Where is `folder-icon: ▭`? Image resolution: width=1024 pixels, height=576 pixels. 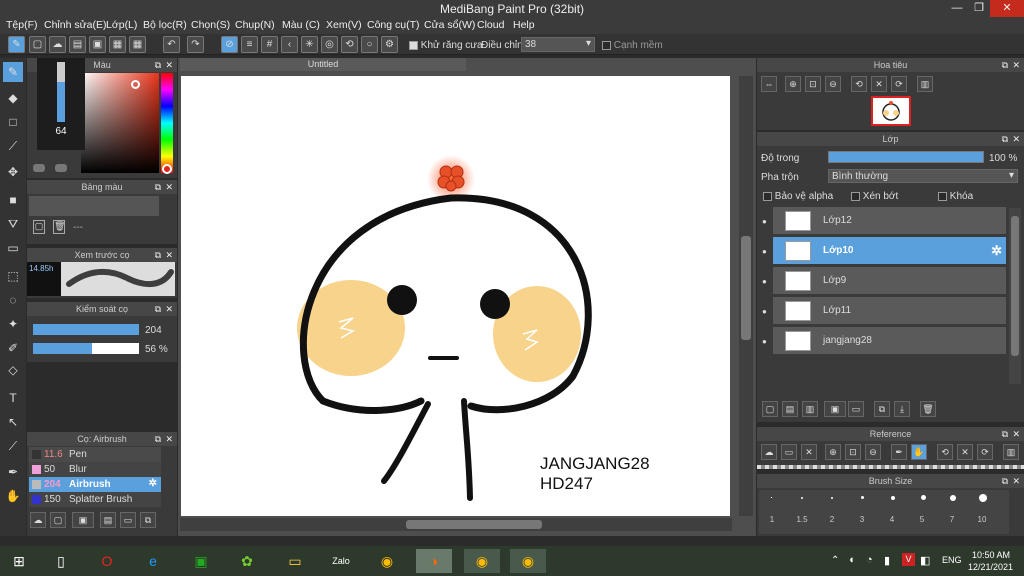
folder-icon: ▭ is located at coordinates (856, 409).